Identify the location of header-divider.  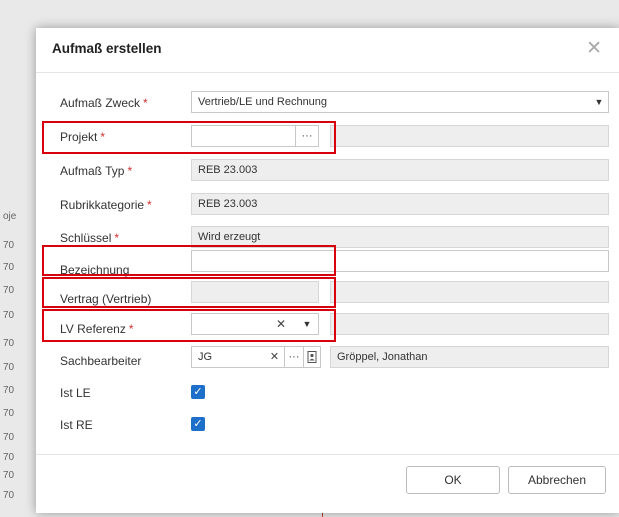
(327, 72).